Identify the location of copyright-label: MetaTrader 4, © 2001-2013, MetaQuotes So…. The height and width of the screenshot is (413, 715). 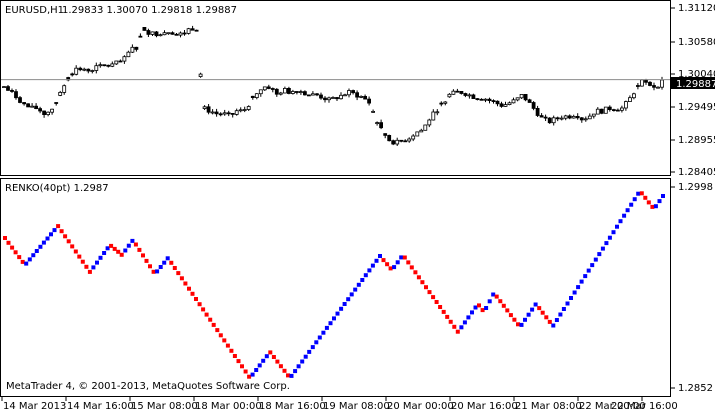
(148, 386).